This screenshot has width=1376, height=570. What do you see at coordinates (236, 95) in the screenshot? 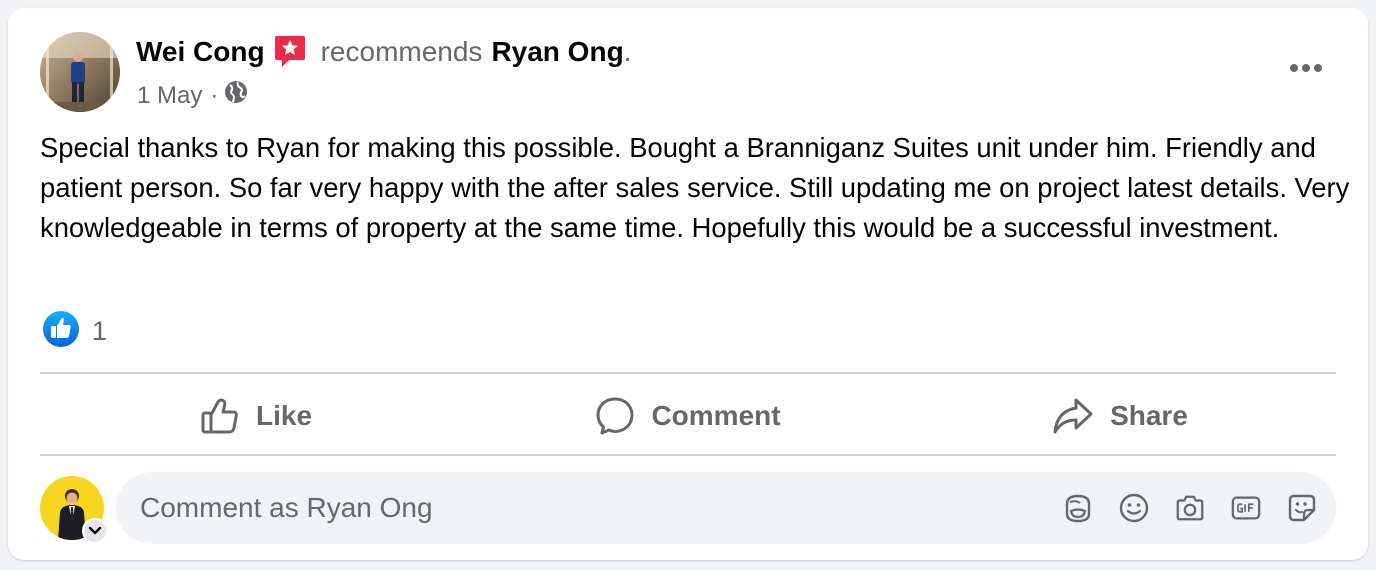
I see `globe-icon` at bounding box center [236, 95].